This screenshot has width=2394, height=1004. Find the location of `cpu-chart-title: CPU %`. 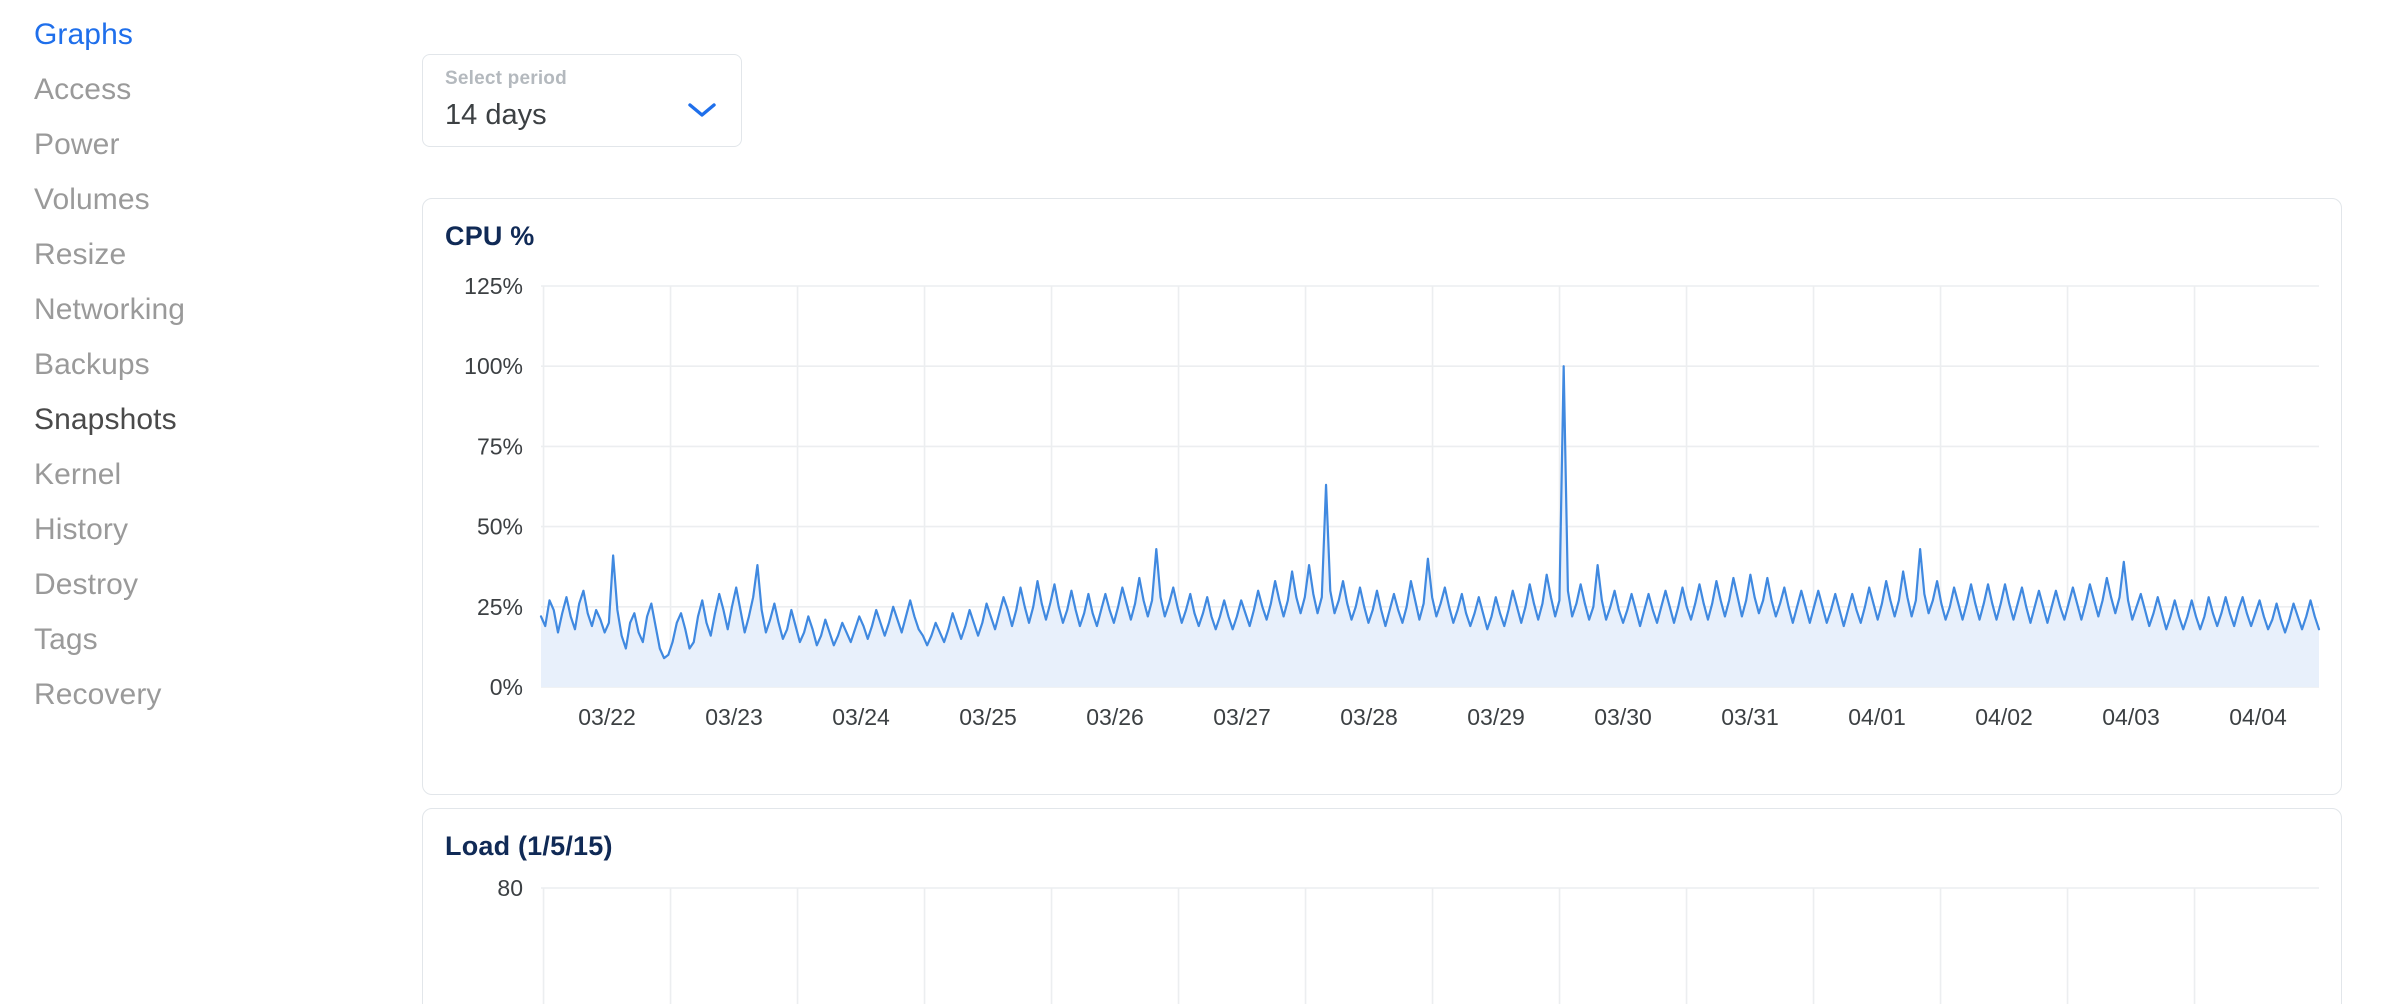

cpu-chart-title: CPU % is located at coordinates (490, 236).